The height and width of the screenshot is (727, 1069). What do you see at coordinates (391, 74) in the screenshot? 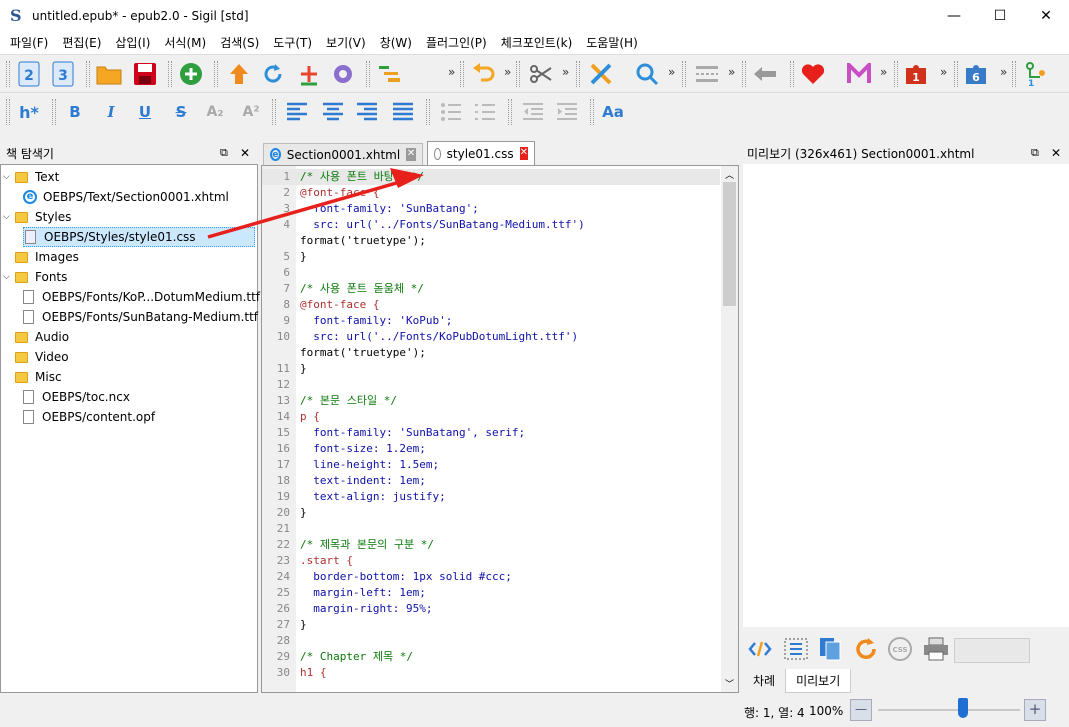
I see `table-of-contents-icon` at bounding box center [391, 74].